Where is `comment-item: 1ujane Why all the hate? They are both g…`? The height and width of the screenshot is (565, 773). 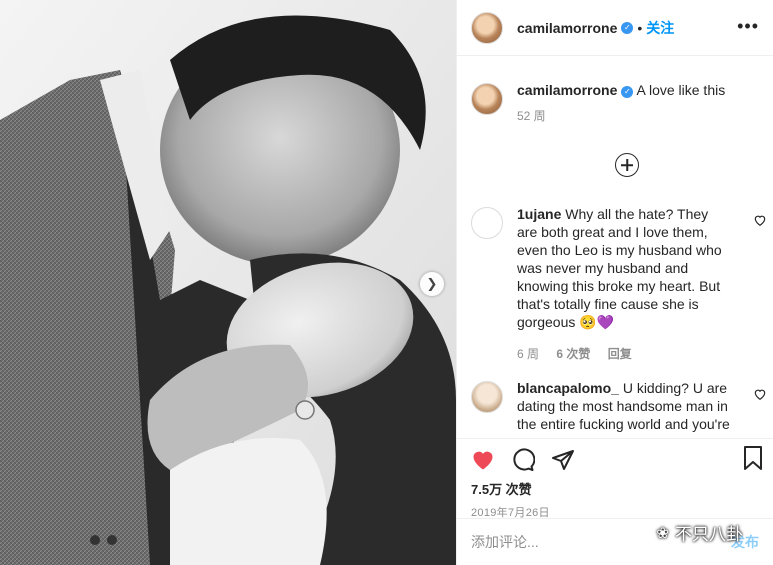
comment-item: 1ujane Why all the hate? They are both g… is located at coordinates (622, 284).